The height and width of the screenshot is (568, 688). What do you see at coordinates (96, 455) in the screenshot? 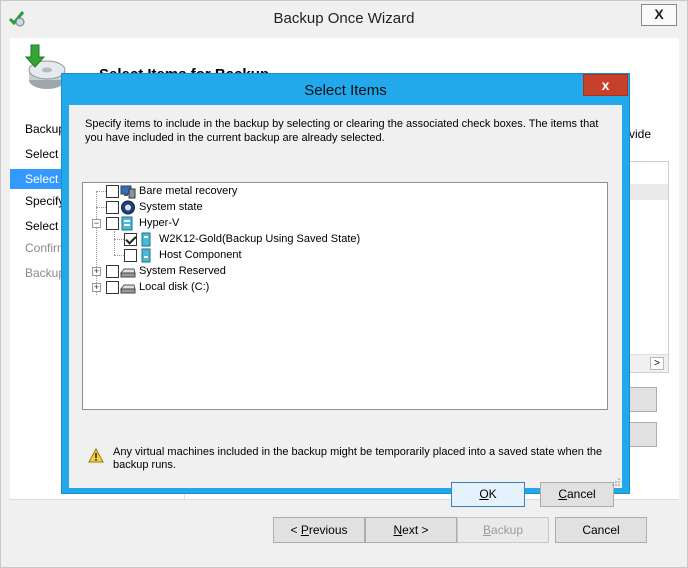
I see `warning-icon` at bounding box center [96, 455].